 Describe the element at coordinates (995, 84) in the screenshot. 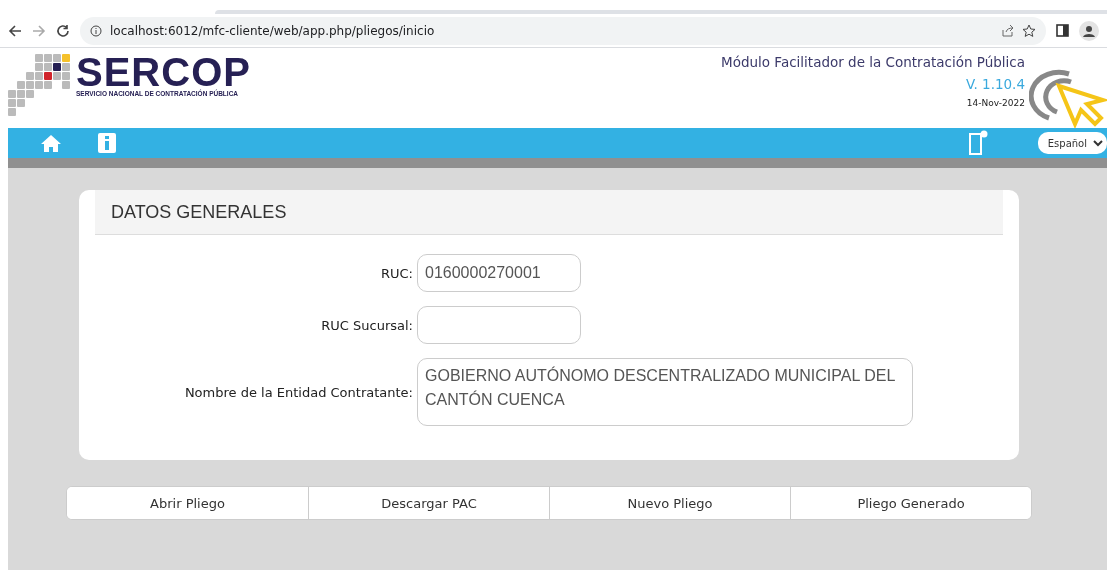

I see `version-text: V. 1.10.4` at that location.